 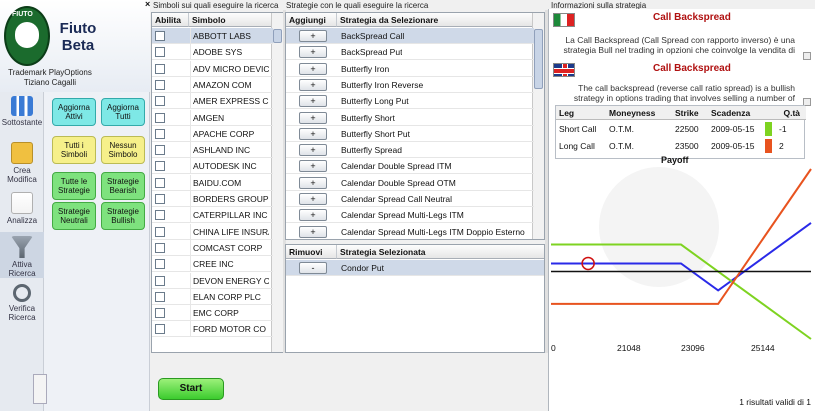 What do you see at coordinates (212, 296) in the screenshot?
I see `symbol-row: ELAN CORP PLC` at bounding box center [212, 296].